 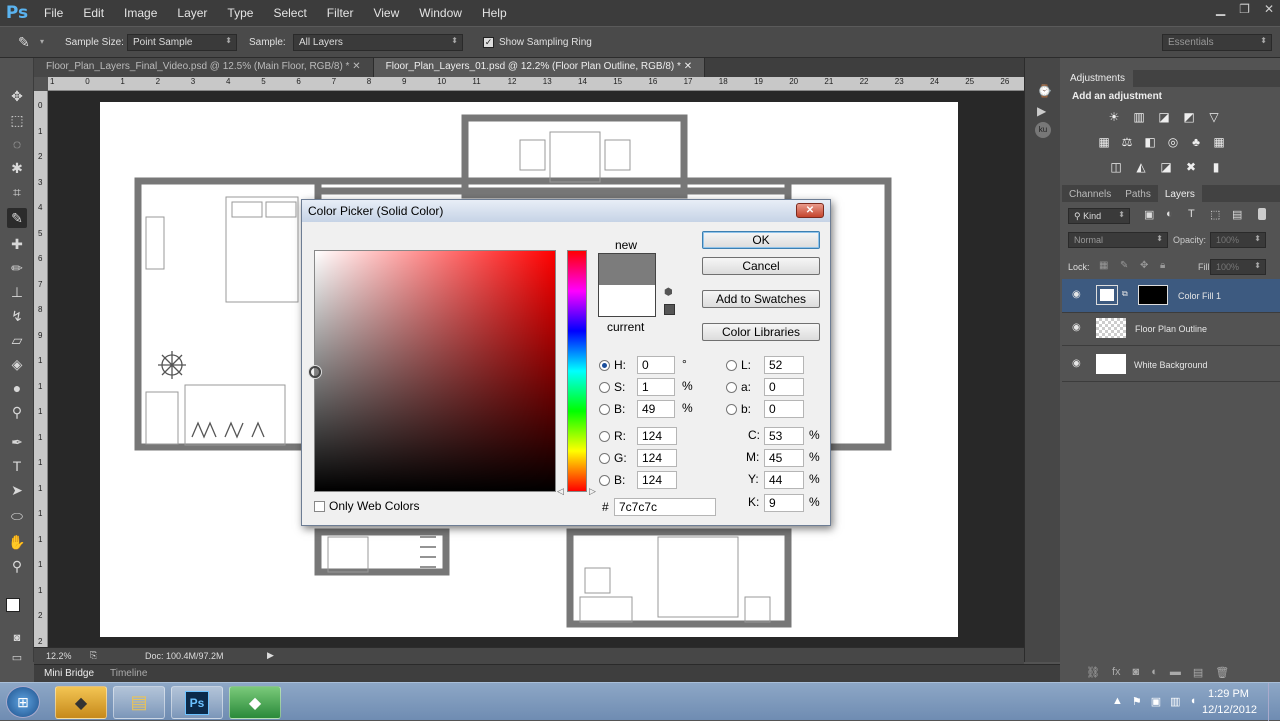 What do you see at coordinates (17, 268) in the screenshot?
I see `brush-tool-icon: ✏` at bounding box center [17, 268].